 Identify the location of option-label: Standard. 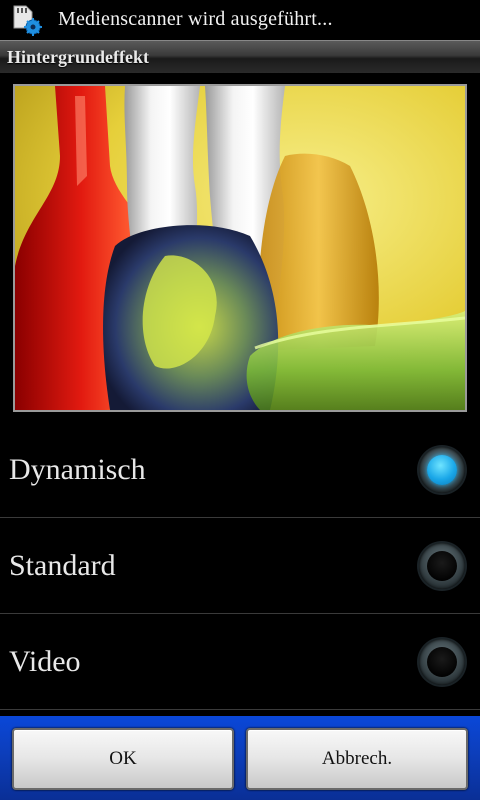
(62, 565).